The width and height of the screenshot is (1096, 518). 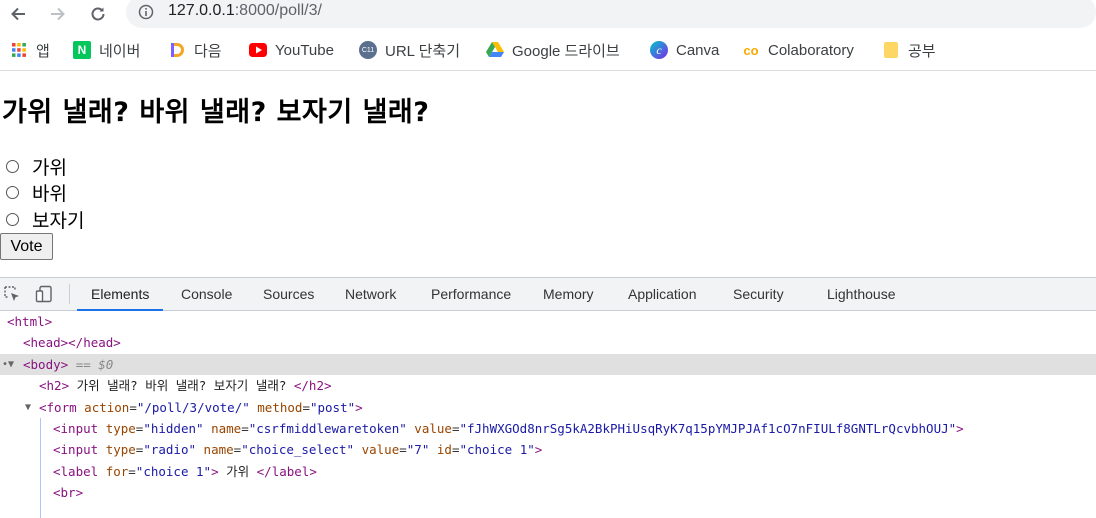 I want to click on bookmark-label: YouTube, so click(x=304, y=50).